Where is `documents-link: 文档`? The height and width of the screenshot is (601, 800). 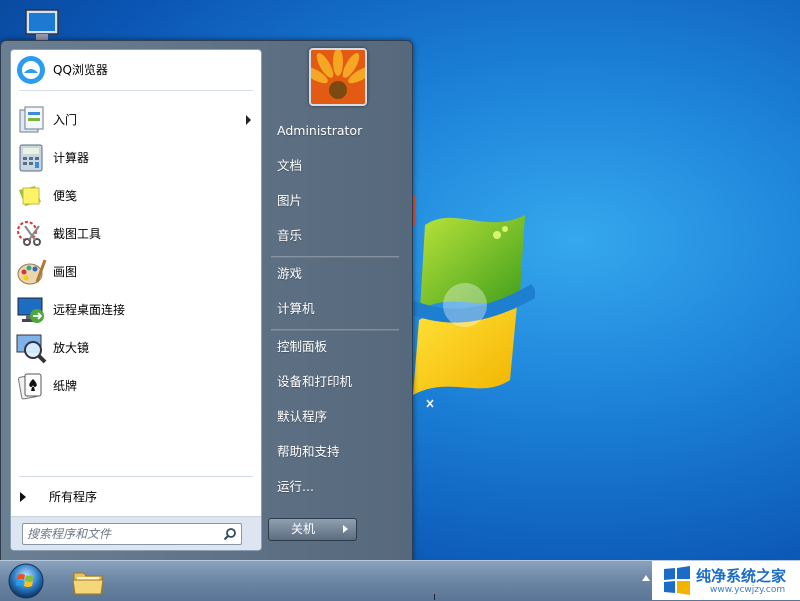 documents-link: 文档 is located at coordinates (334, 166).